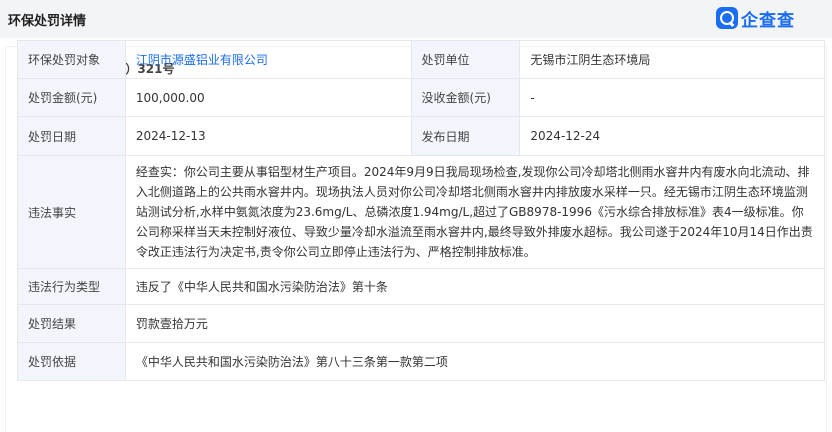  What do you see at coordinates (71, 136) in the screenshot?
I see `punishment-date-label: 处罚日期` at bounding box center [71, 136].